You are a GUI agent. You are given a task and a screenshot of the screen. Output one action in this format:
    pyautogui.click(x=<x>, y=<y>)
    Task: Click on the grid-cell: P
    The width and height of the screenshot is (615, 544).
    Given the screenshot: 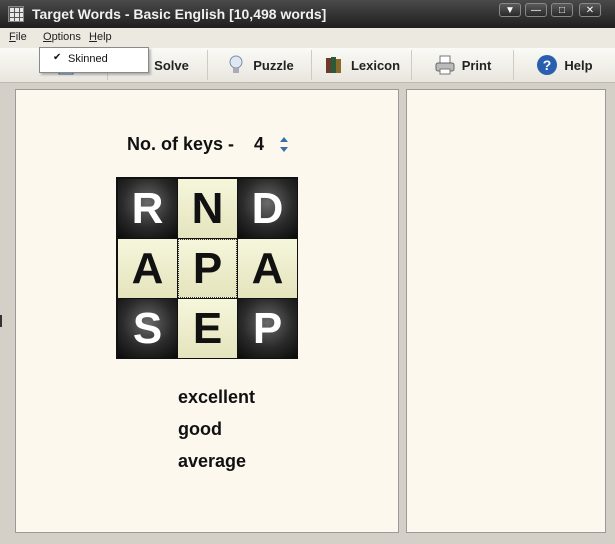 What is the action you would take?
    pyautogui.click(x=267, y=328)
    